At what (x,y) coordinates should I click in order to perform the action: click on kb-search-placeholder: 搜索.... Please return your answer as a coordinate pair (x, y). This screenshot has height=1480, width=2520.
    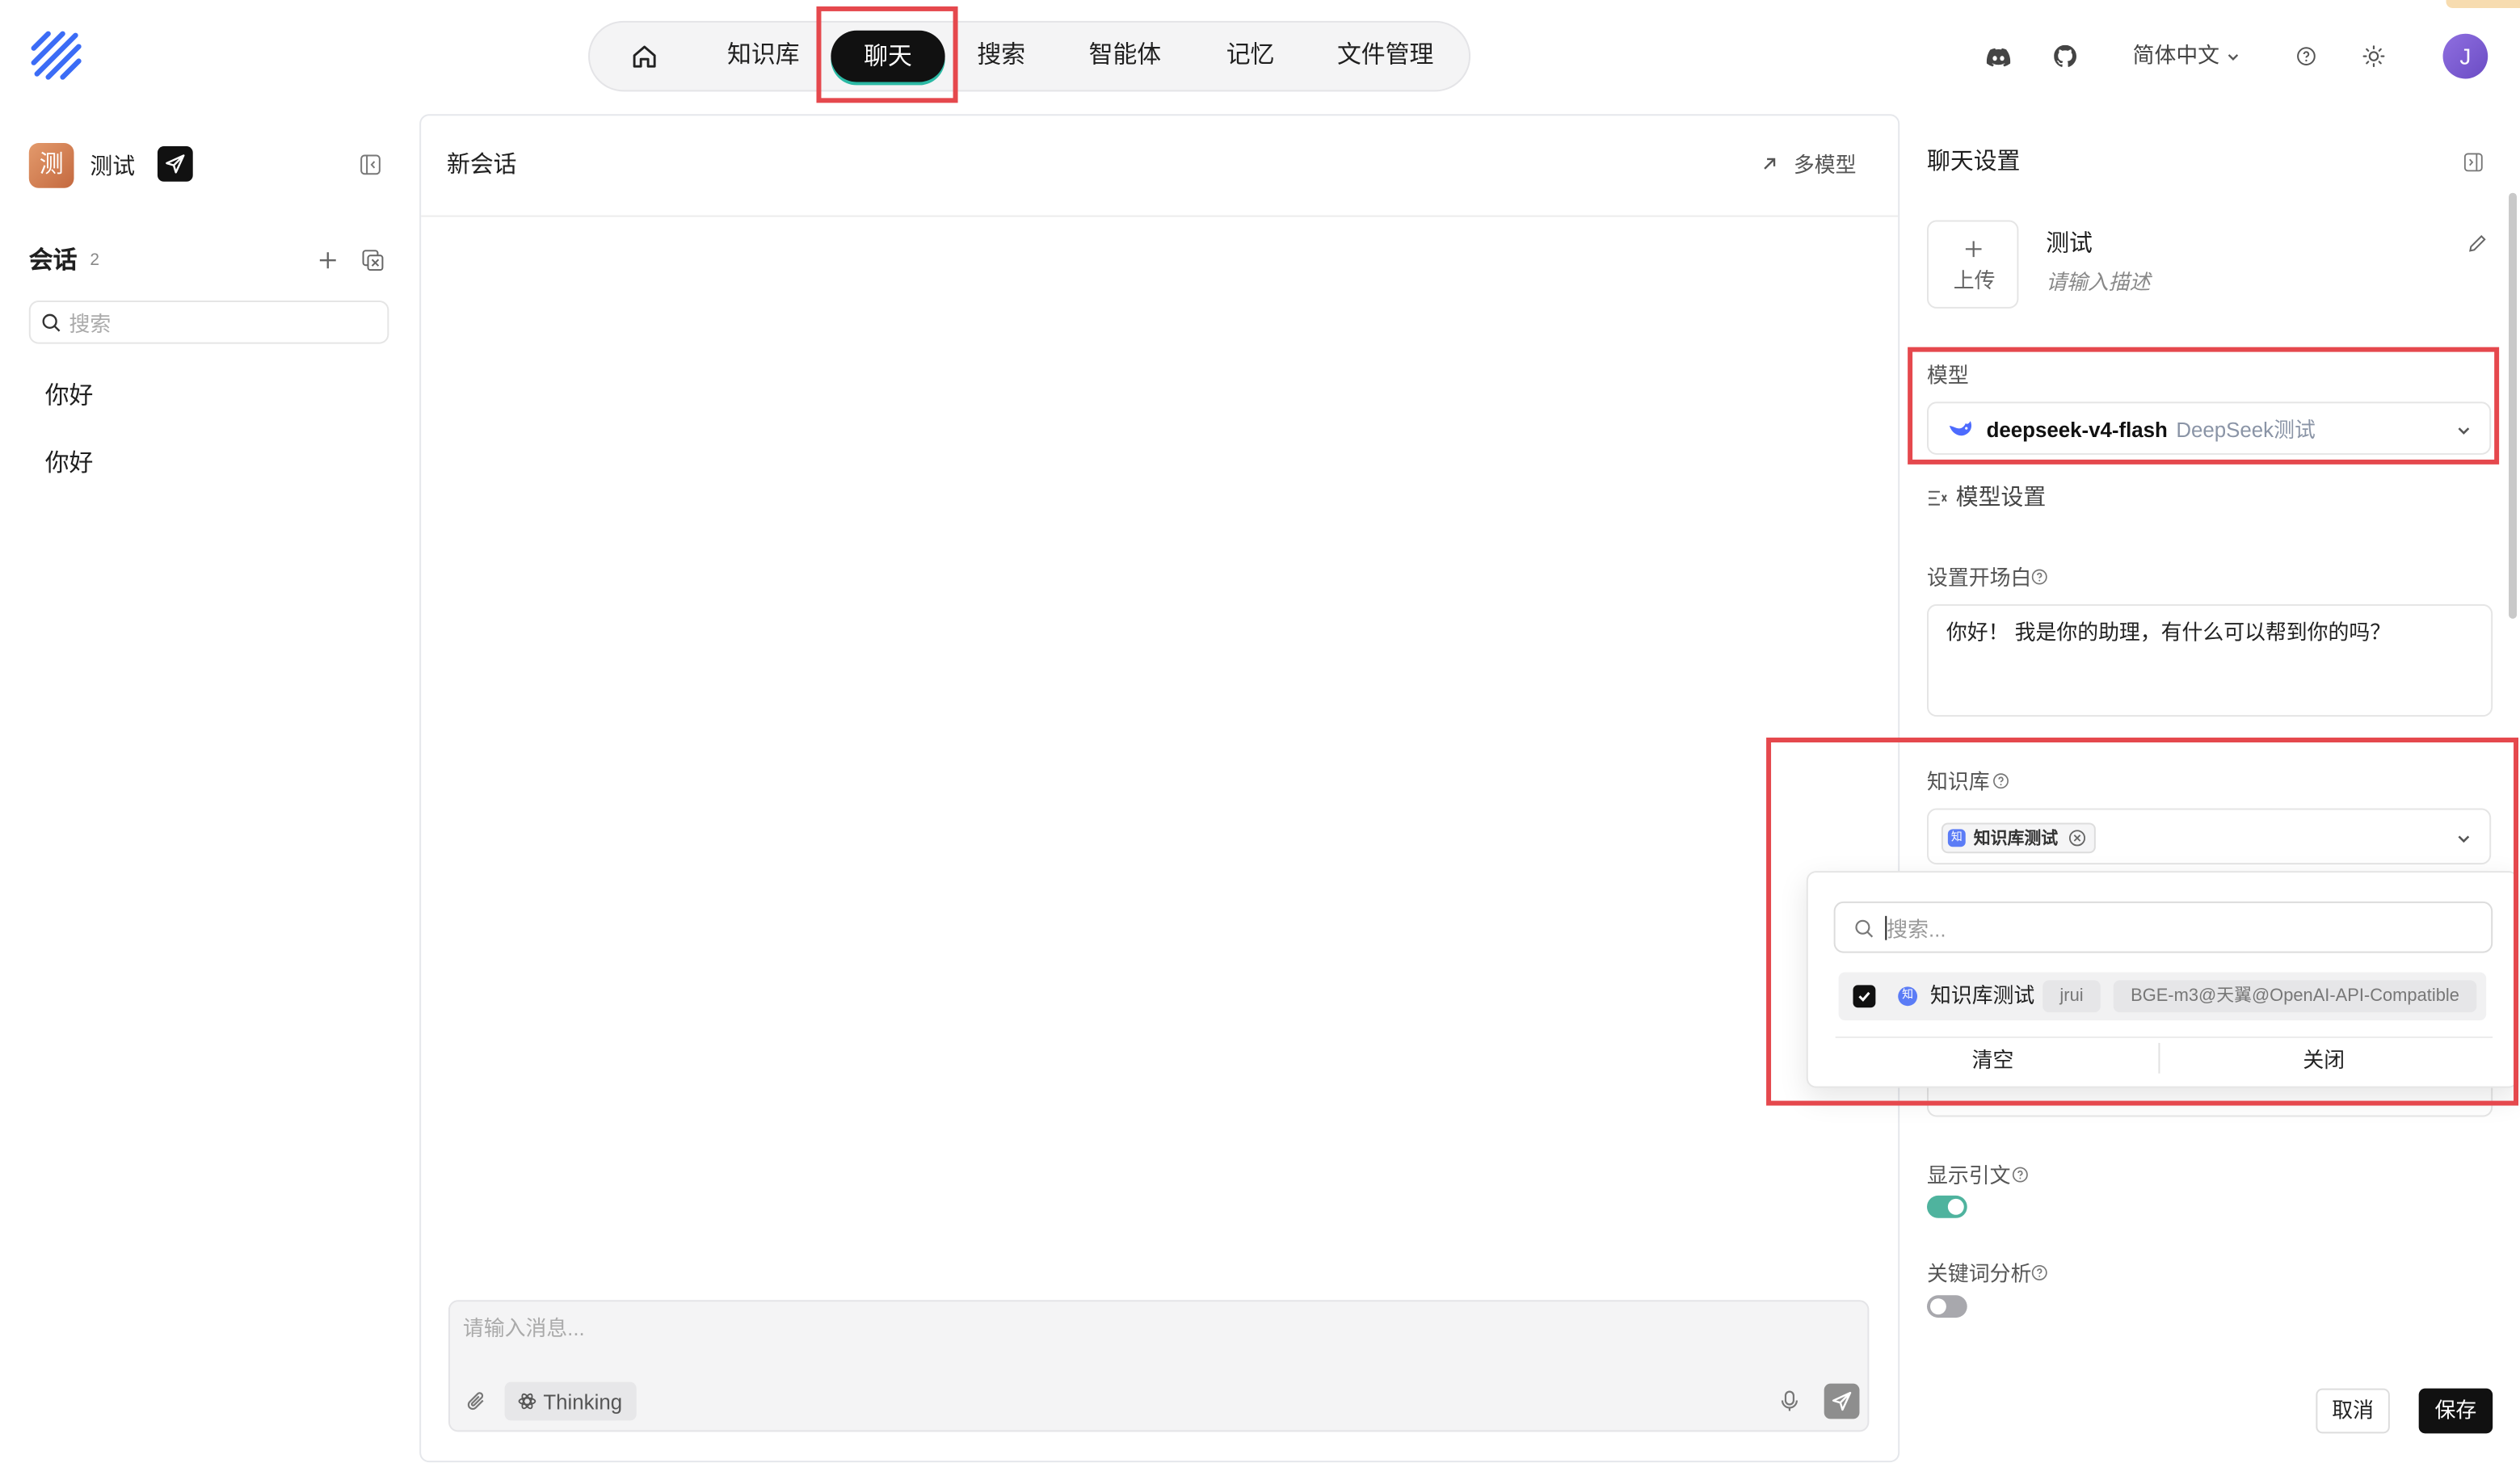
    Looking at the image, I should click on (1917, 930).